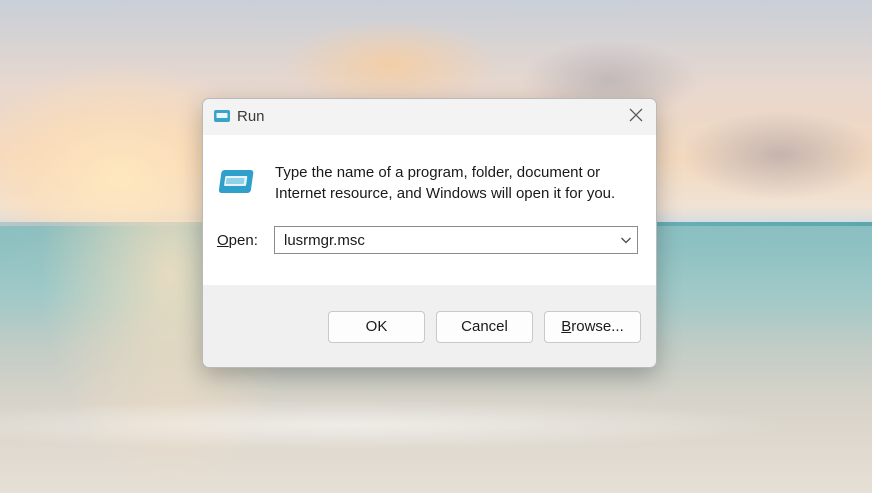 This screenshot has height=493, width=872. I want to click on chevron-down-icon, so click(626, 240).